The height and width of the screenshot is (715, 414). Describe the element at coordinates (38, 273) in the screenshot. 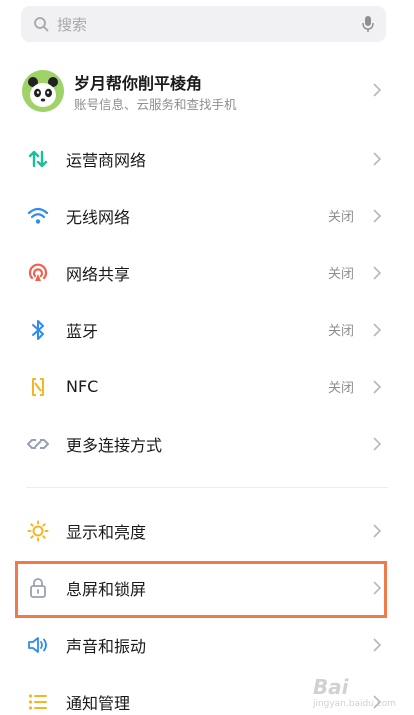

I see `hotspot-icon` at that location.